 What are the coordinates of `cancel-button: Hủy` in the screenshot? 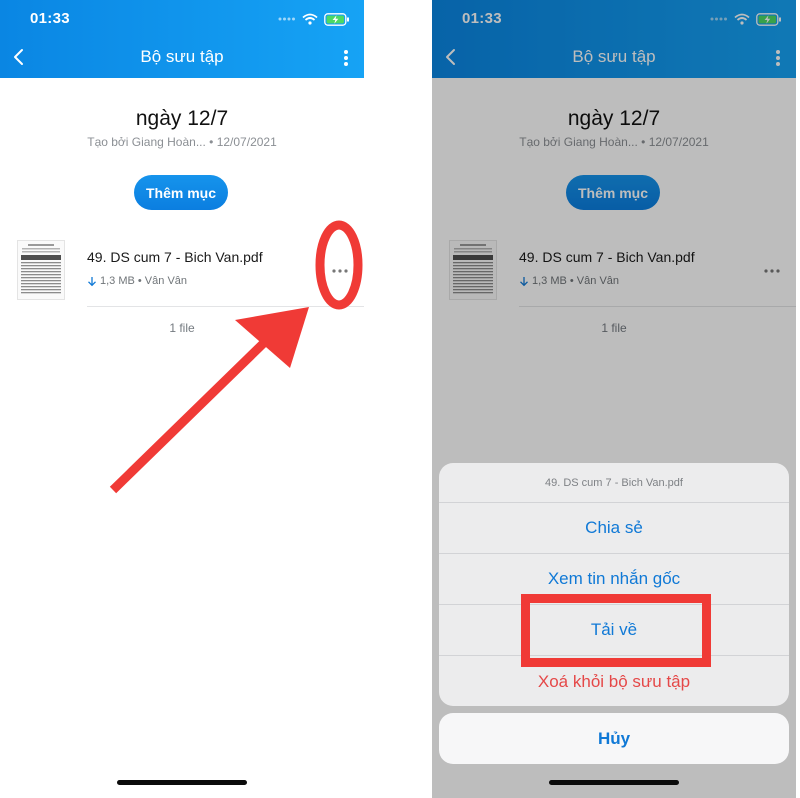 It's located at (614, 738).